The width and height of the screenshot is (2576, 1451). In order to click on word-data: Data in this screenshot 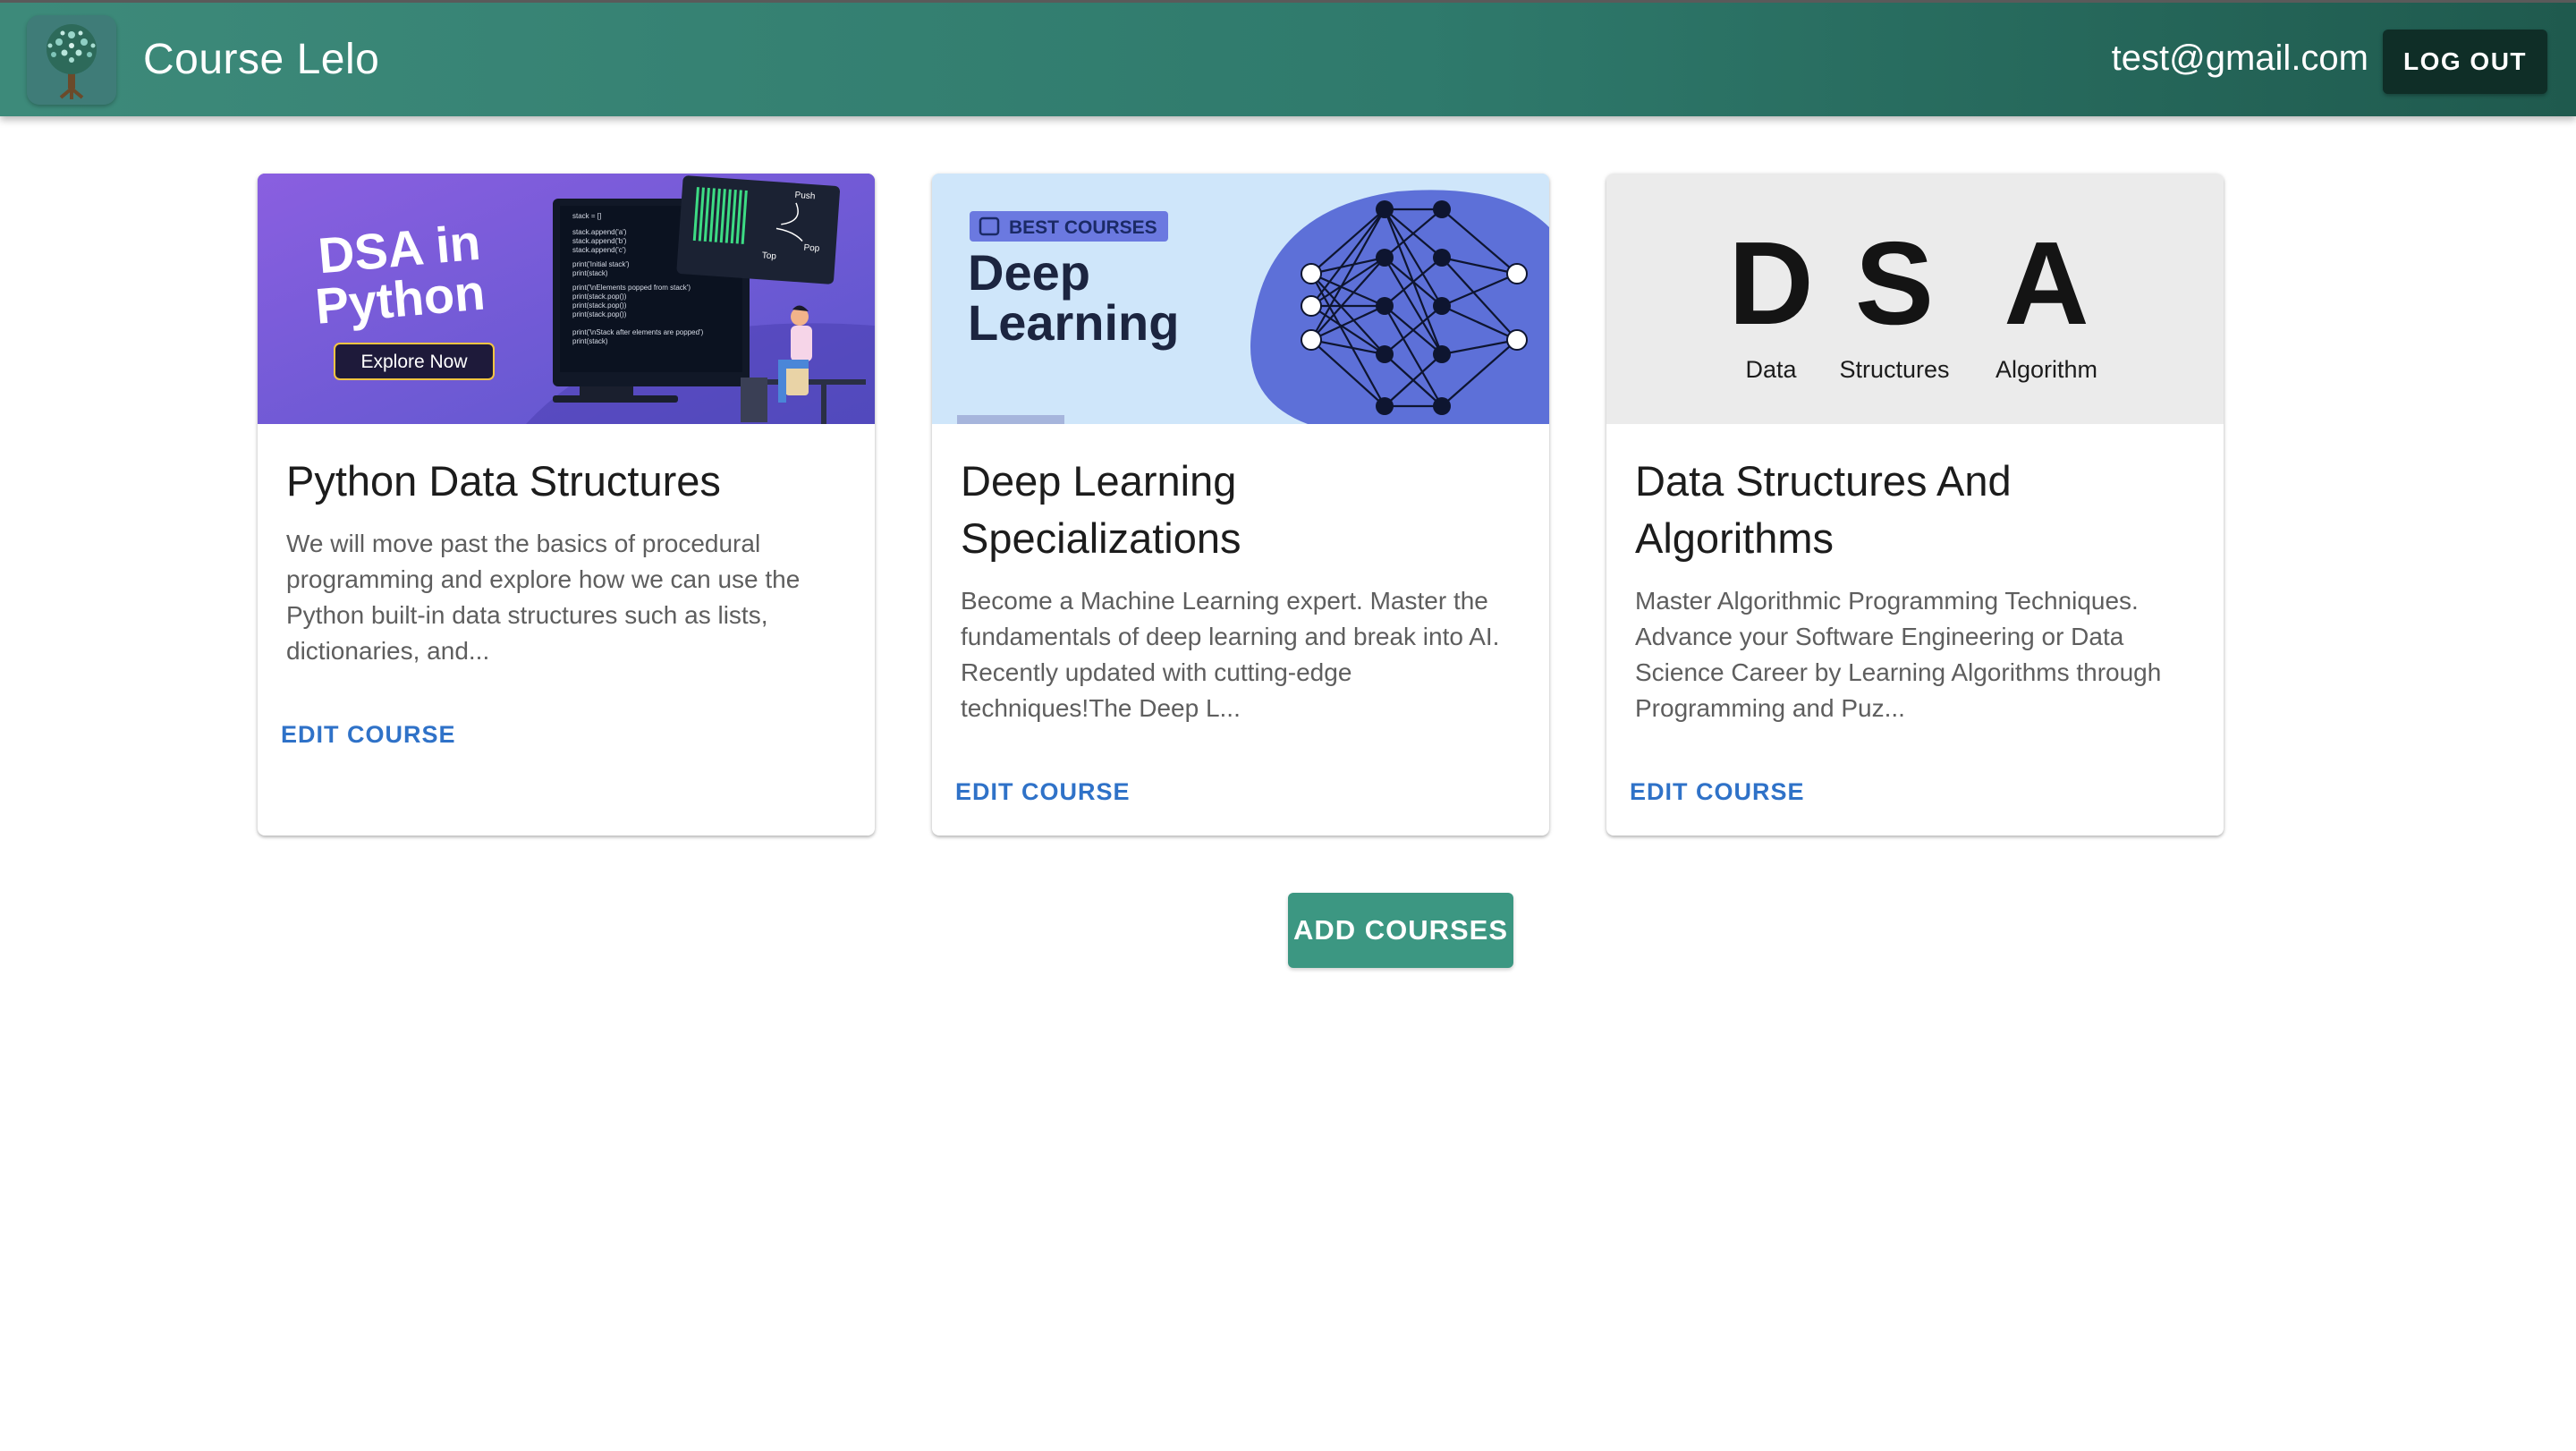, I will do `click(1771, 369)`.